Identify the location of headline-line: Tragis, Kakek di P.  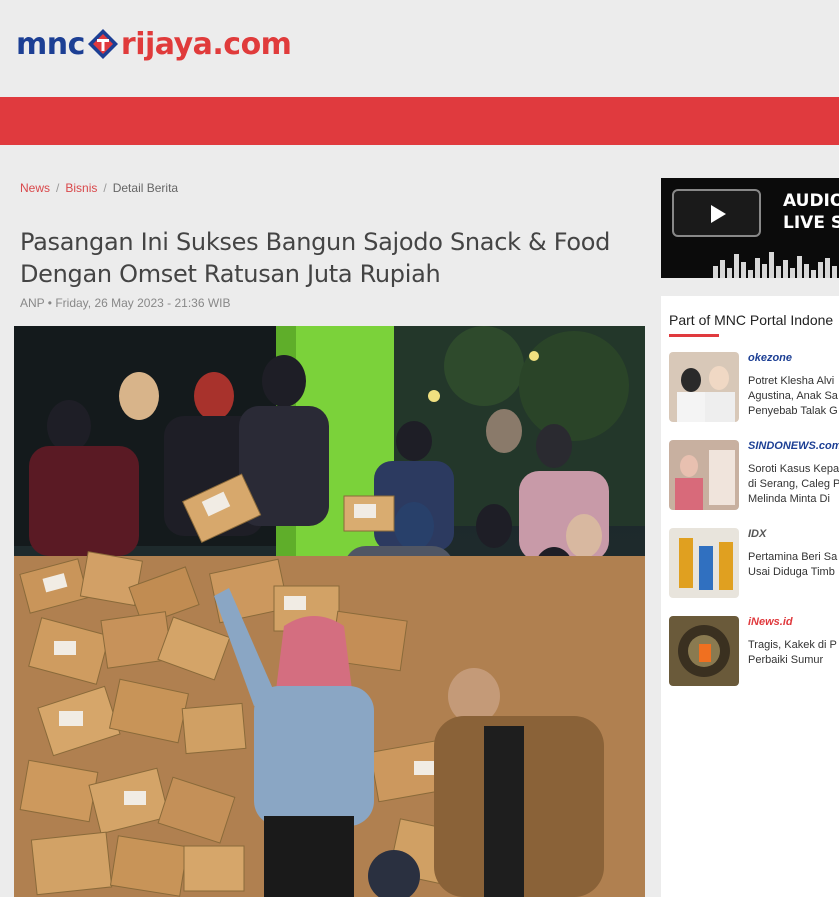
(792, 645).